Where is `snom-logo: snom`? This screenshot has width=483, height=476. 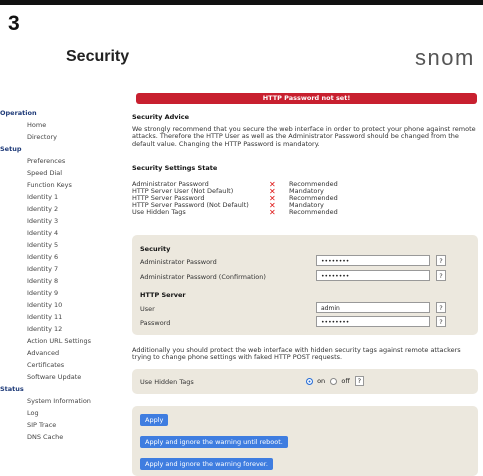 snom-logo: snom is located at coordinates (445, 57).